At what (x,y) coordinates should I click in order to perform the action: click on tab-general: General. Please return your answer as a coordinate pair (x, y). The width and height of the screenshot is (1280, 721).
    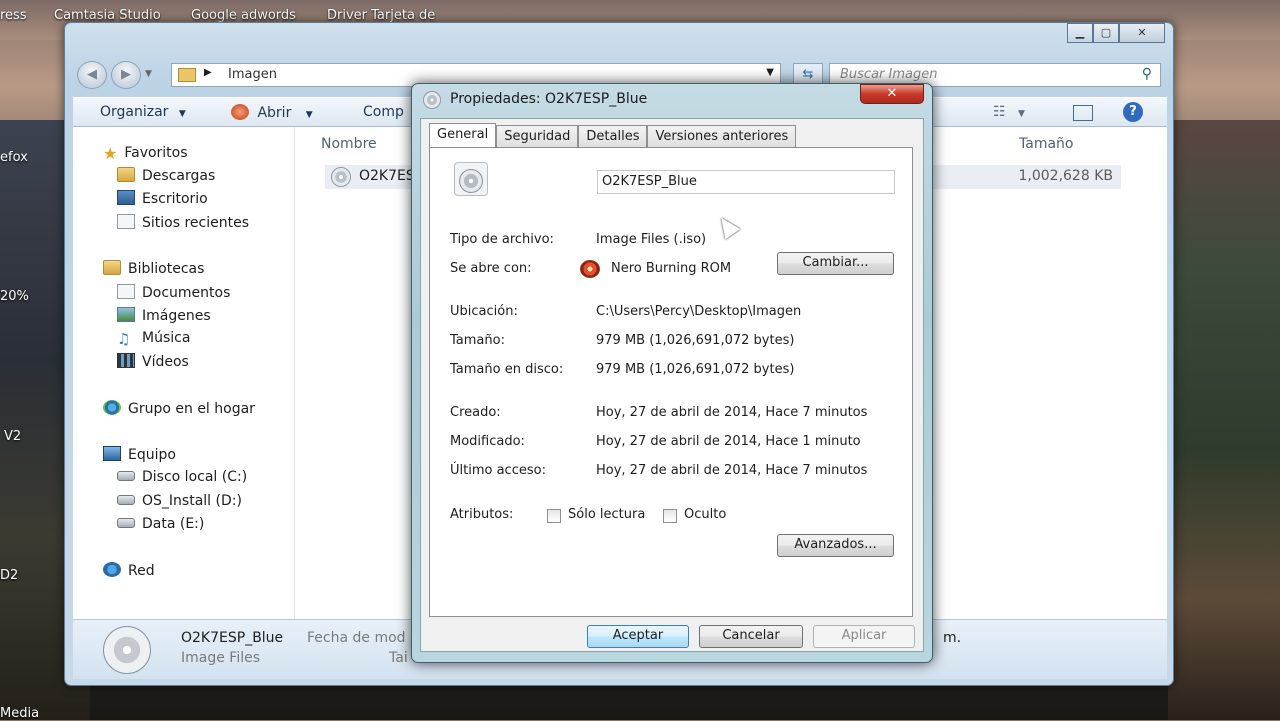
    Looking at the image, I should click on (463, 135).